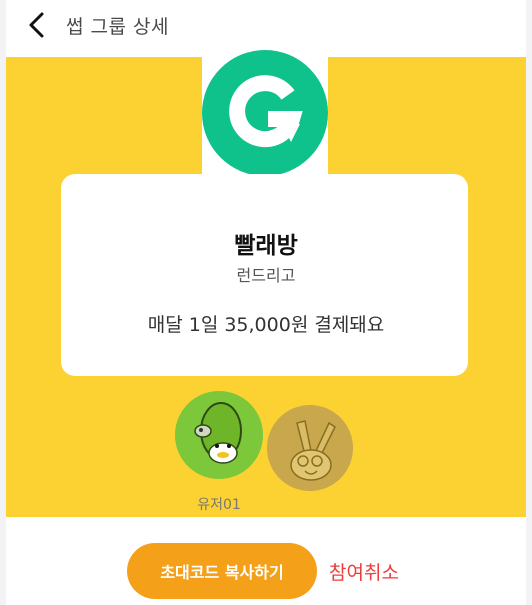 Image resolution: width=532 pixels, height=605 pixels. I want to click on chevron-left-icon, so click(36, 25).